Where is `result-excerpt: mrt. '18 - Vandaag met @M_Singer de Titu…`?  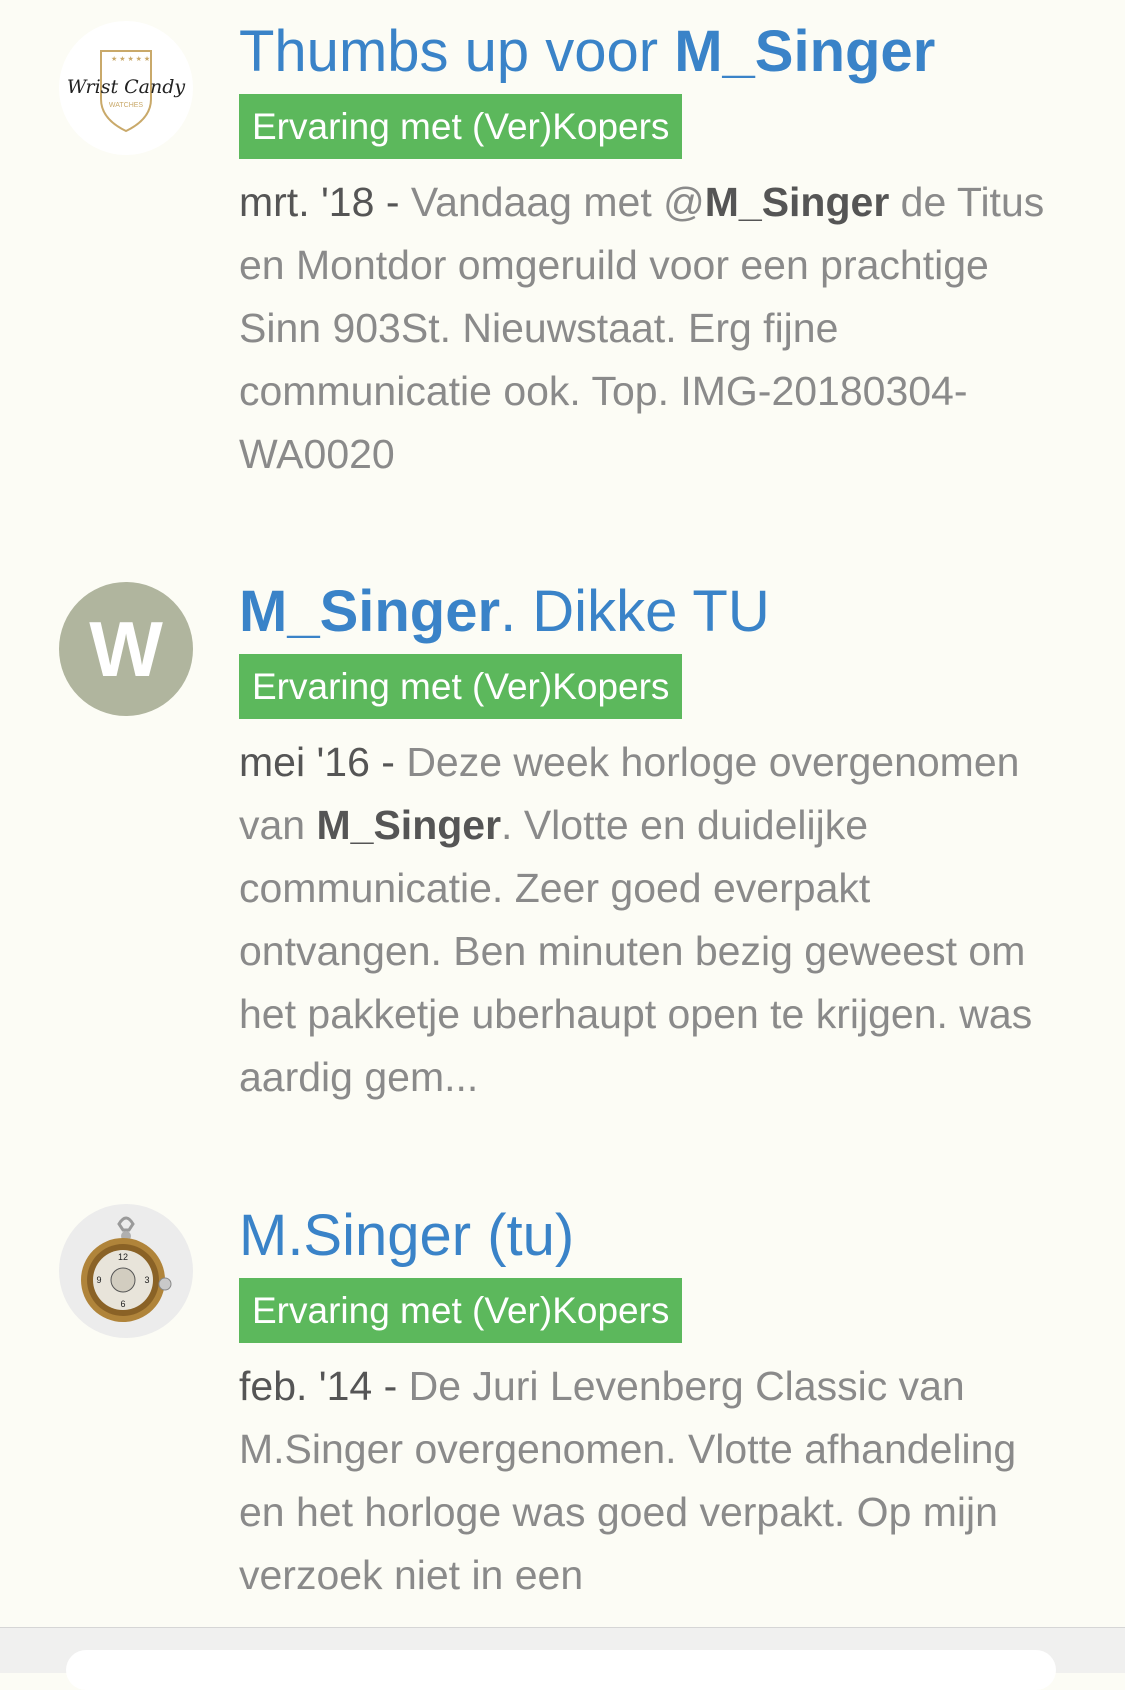 result-excerpt: mrt. '18 - Vandaag met @M_Singer de Titu… is located at coordinates (654, 328).